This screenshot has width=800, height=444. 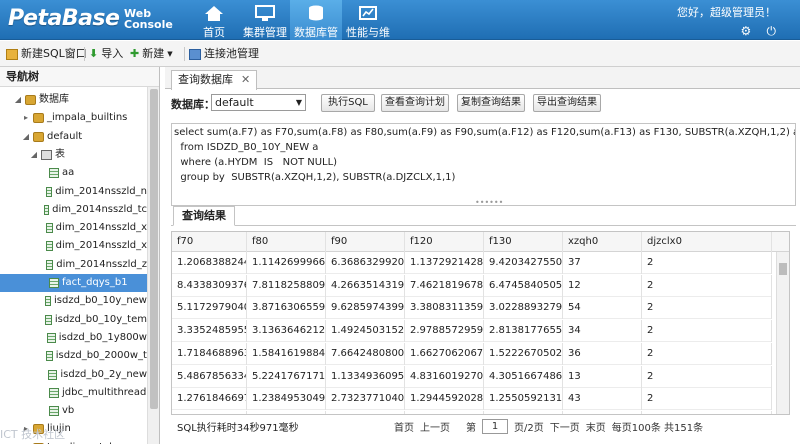 I want to click on tree-item: vb, so click(x=73, y=411).